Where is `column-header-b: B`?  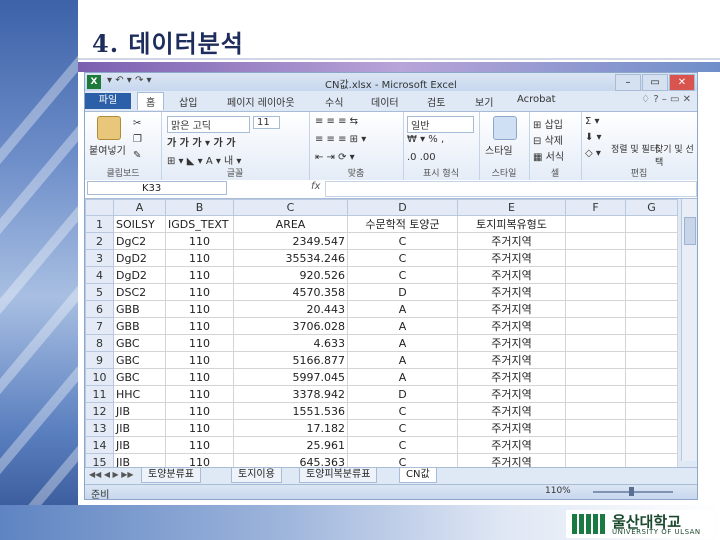
column-header-b: B is located at coordinates (199, 207).